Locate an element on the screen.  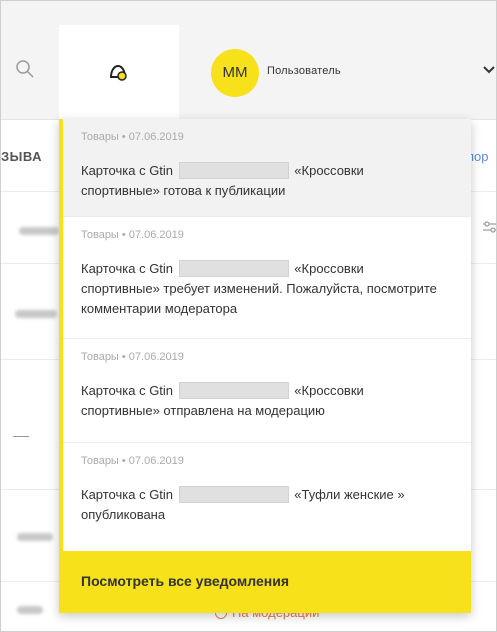
avatar: ММ is located at coordinates (235, 73).